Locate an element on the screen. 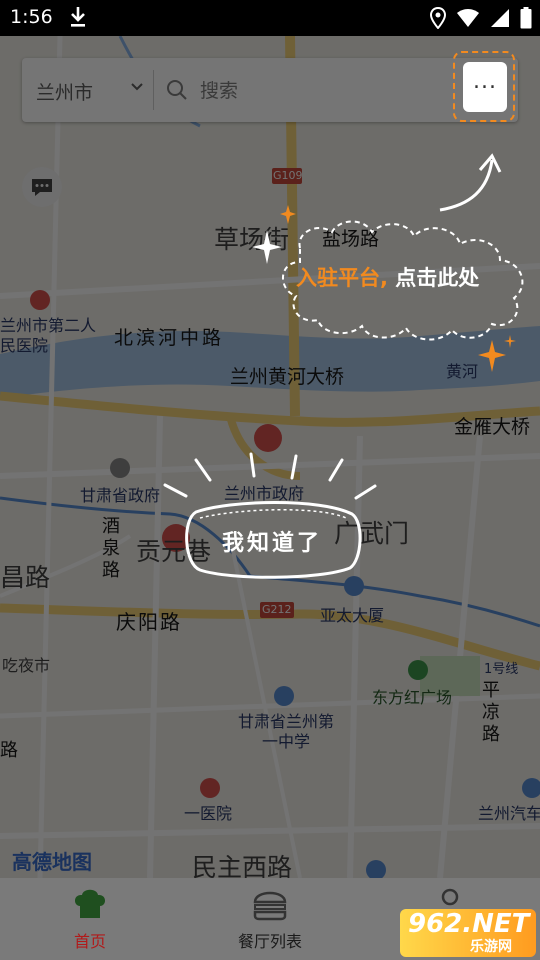 The image size is (540, 960). got-it-button: 我知道了 is located at coordinates (272, 541).